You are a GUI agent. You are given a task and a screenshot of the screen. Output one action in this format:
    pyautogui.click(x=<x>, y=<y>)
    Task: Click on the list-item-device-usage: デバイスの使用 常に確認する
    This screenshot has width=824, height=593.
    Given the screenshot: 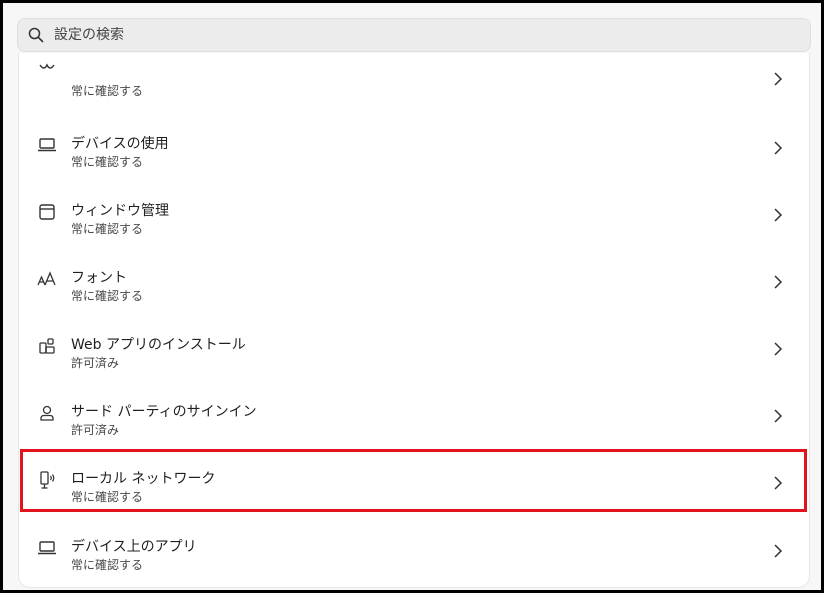 What is the action you would take?
    pyautogui.click(x=414, y=153)
    